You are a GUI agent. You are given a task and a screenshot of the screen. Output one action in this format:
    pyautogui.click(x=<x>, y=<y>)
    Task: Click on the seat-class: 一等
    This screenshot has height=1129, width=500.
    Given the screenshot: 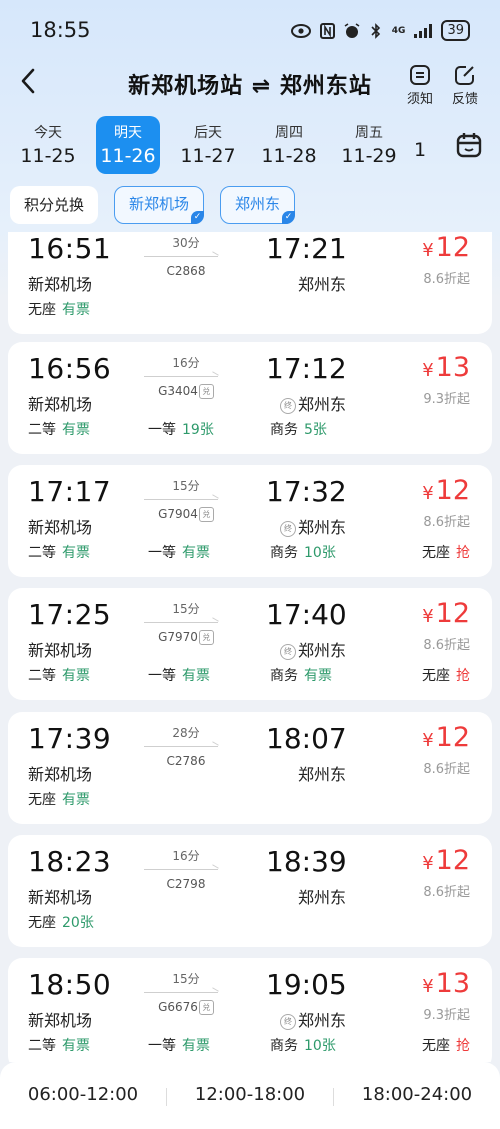 What is the action you would take?
    pyautogui.click(x=162, y=430)
    